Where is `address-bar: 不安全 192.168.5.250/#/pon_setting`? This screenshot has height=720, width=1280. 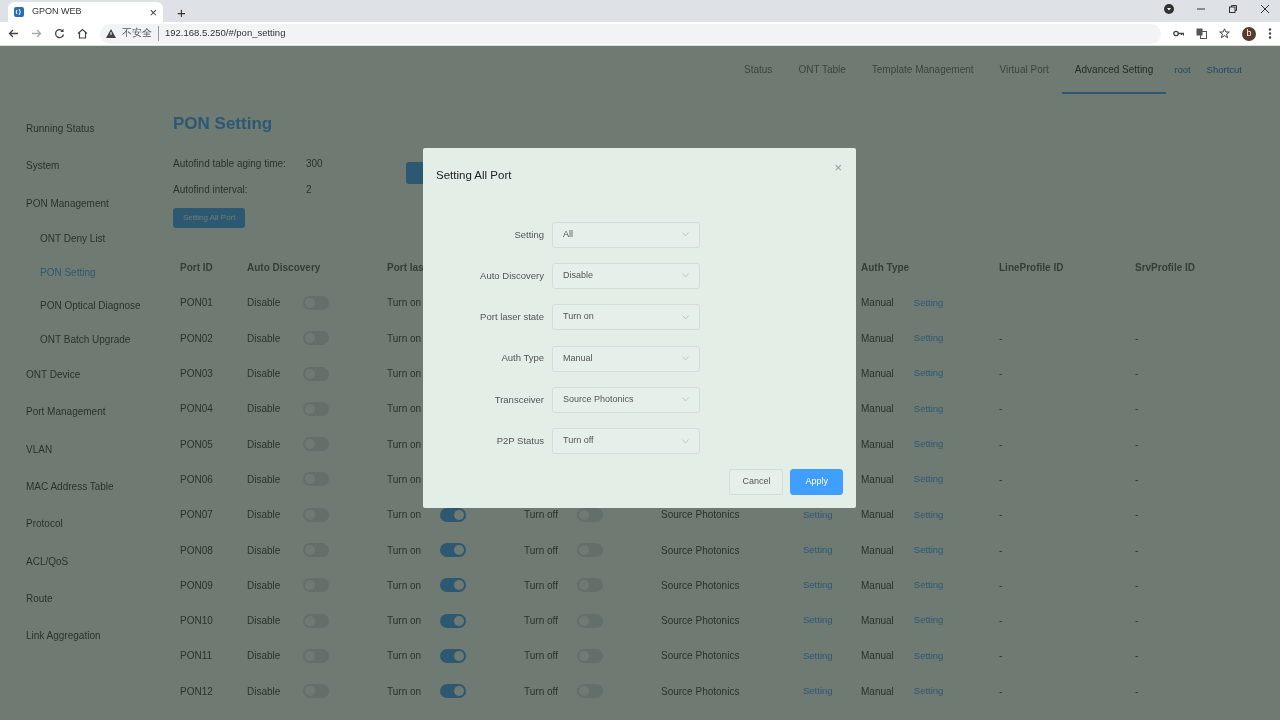 address-bar: 不安全 192.168.5.250/#/pon_setting is located at coordinates (630, 33).